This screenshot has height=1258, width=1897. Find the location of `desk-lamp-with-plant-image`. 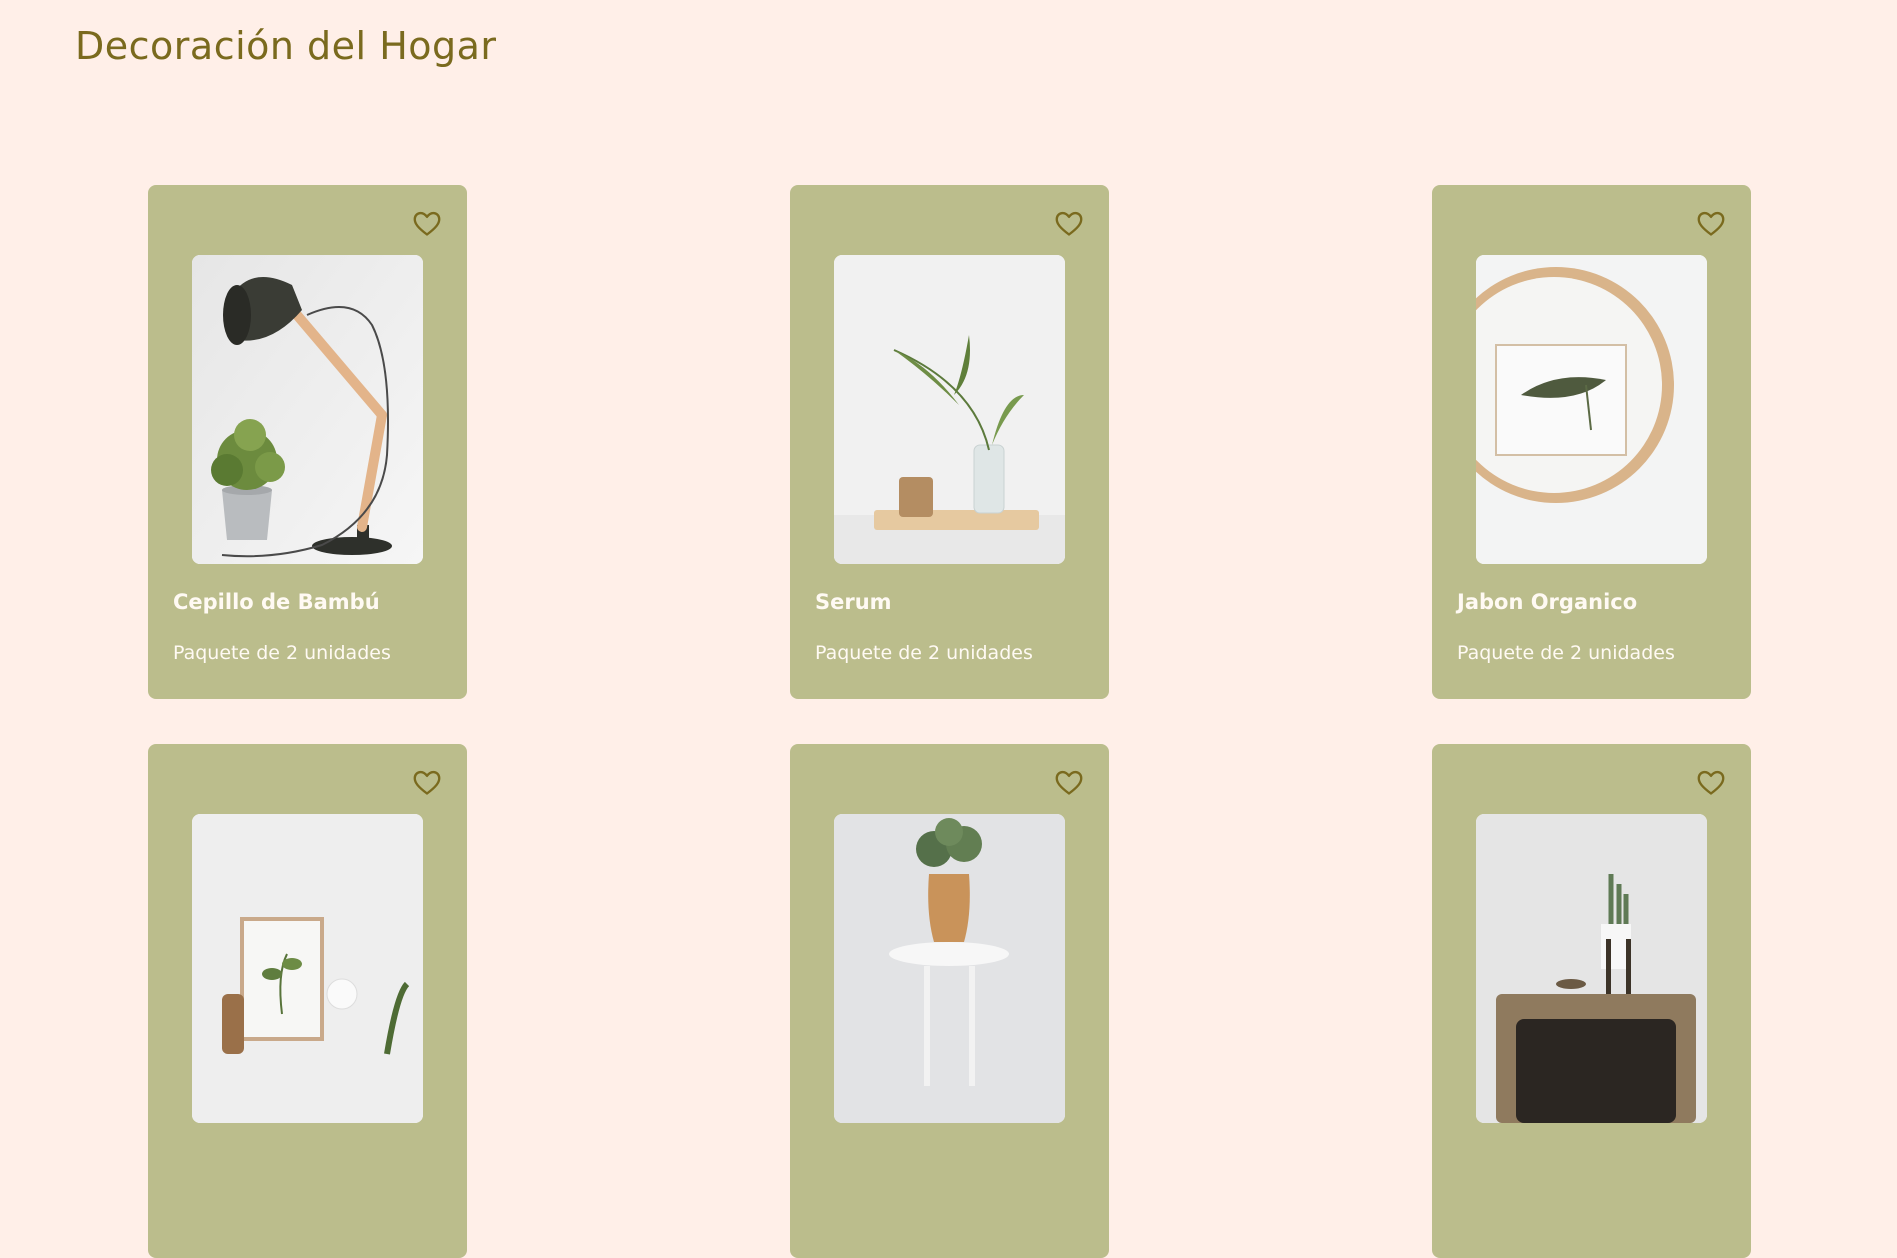

desk-lamp-with-plant-image is located at coordinates (307, 409).